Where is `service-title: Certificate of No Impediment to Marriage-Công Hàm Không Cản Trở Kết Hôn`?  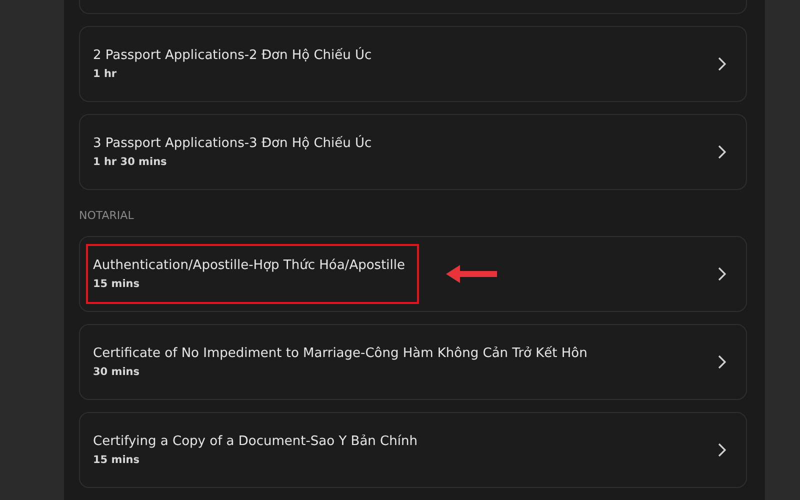 service-title: Certificate of No Impediment to Marriage-Công Hàm Không Cản Trở Kết Hôn is located at coordinates (340, 353).